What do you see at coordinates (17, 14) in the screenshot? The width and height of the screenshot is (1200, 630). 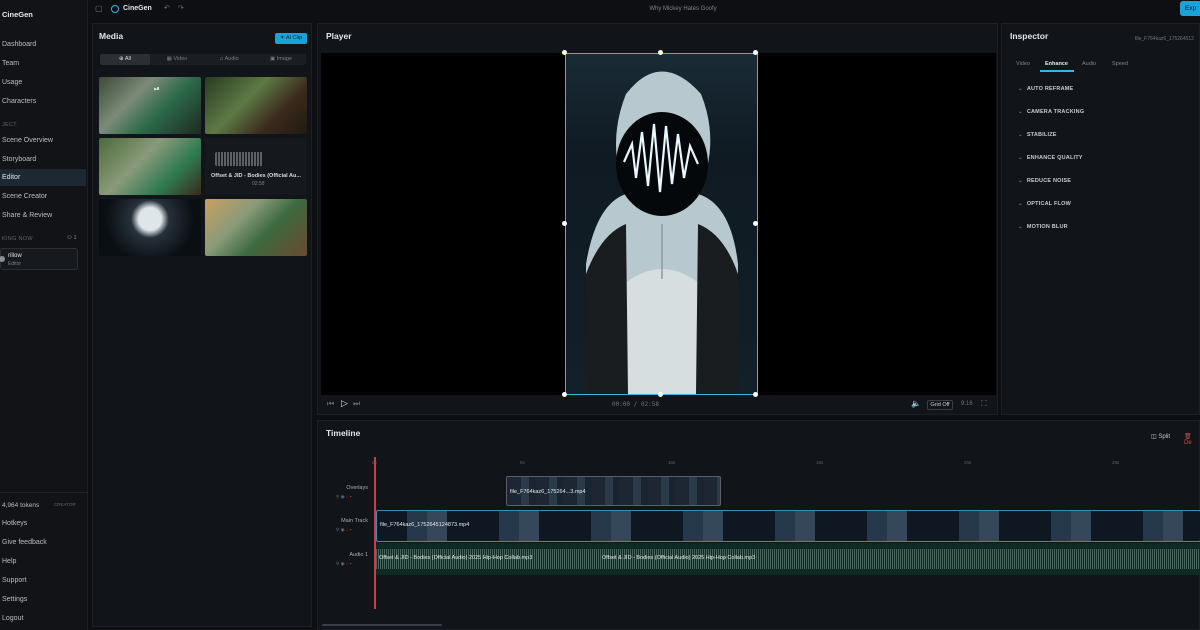 I see `brand-logo: CineGen` at bounding box center [17, 14].